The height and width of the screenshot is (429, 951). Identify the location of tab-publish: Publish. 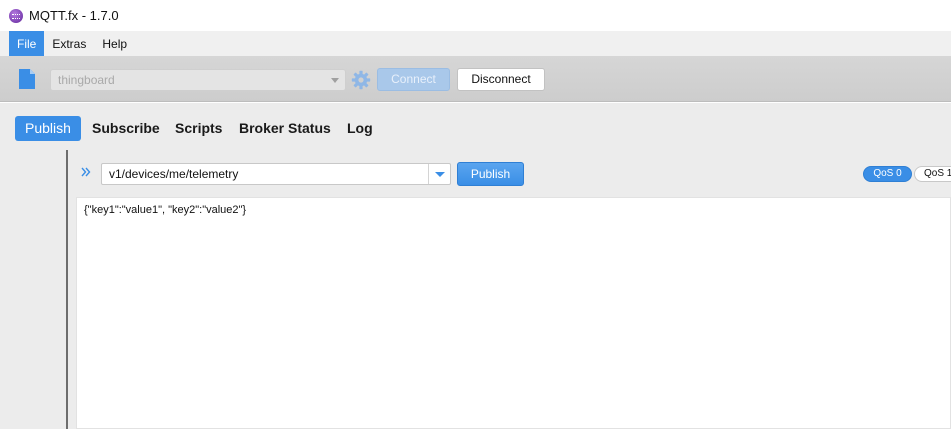
(48, 128).